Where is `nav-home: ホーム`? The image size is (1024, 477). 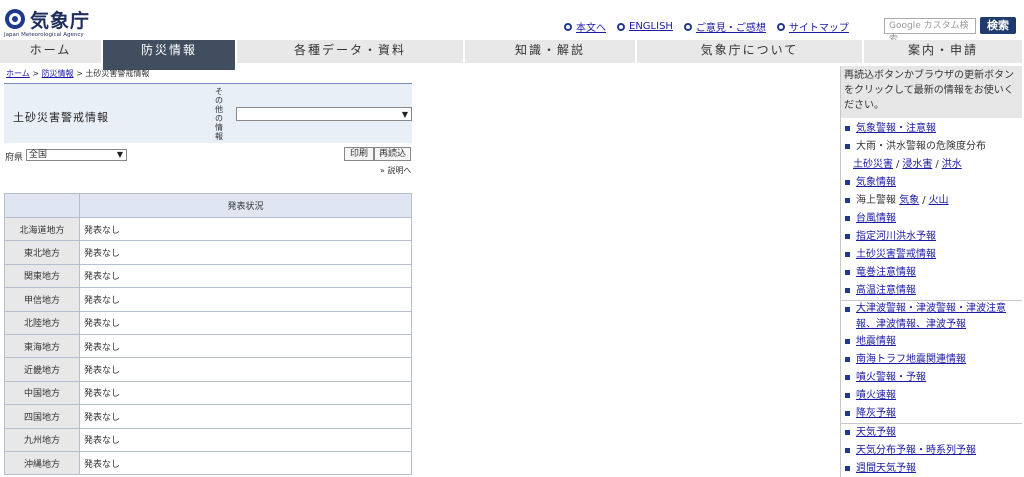
nav-home: ホーム is located at coordinates (51, 51).